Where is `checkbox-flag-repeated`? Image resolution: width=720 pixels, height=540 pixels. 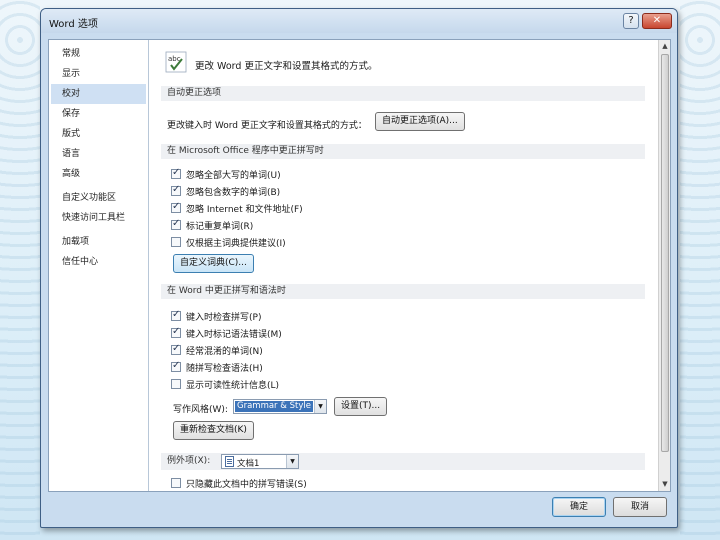 checkbox-flag-repeated is located at coordinates (176, 224).